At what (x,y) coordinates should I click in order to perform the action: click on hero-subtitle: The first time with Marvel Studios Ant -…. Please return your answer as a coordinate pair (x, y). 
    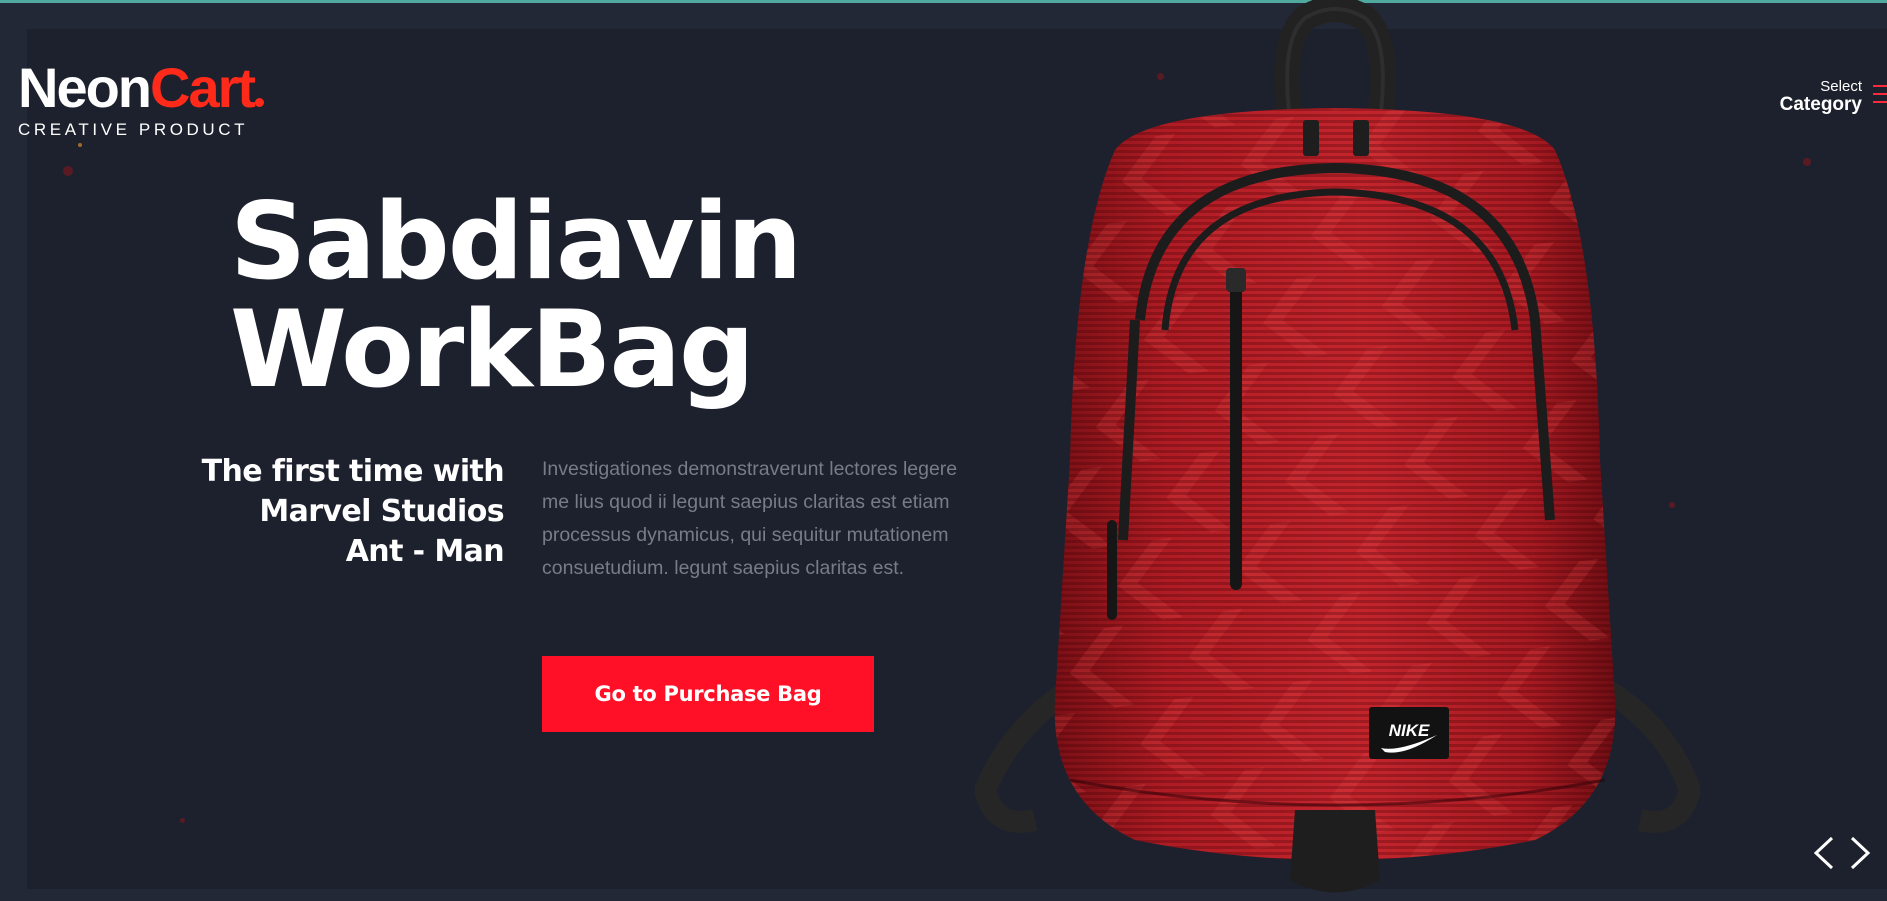
    Looking at the image, I should click on (353, 512).